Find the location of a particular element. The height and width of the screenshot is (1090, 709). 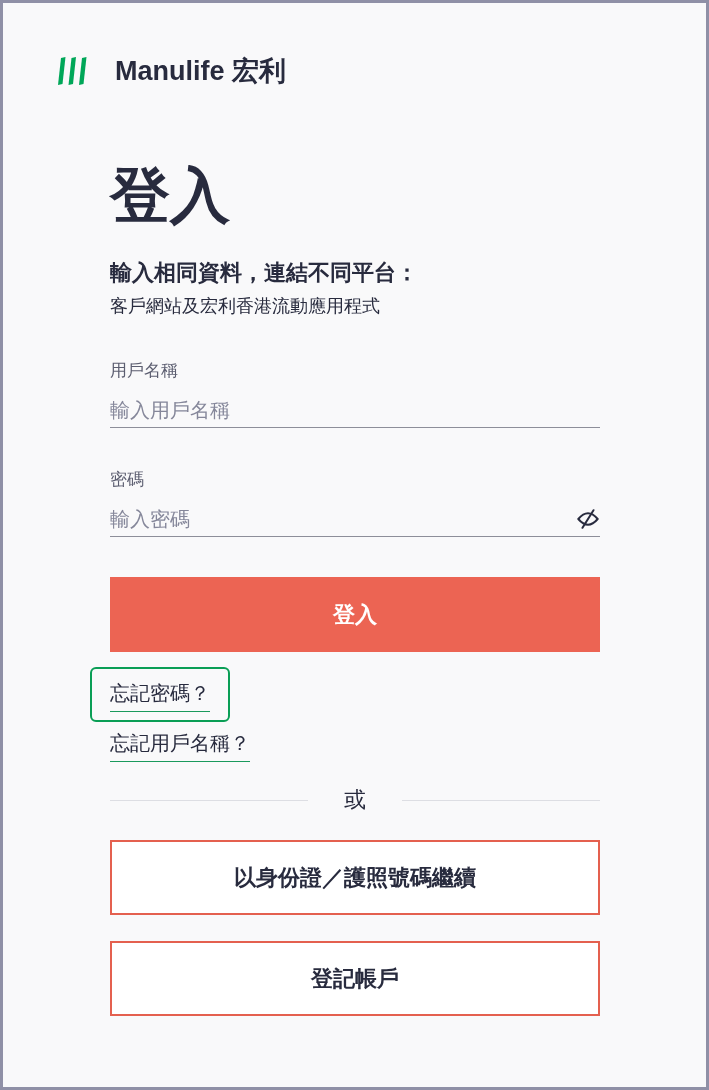

field-label: 密碼 is located at coordinates (127, 479).